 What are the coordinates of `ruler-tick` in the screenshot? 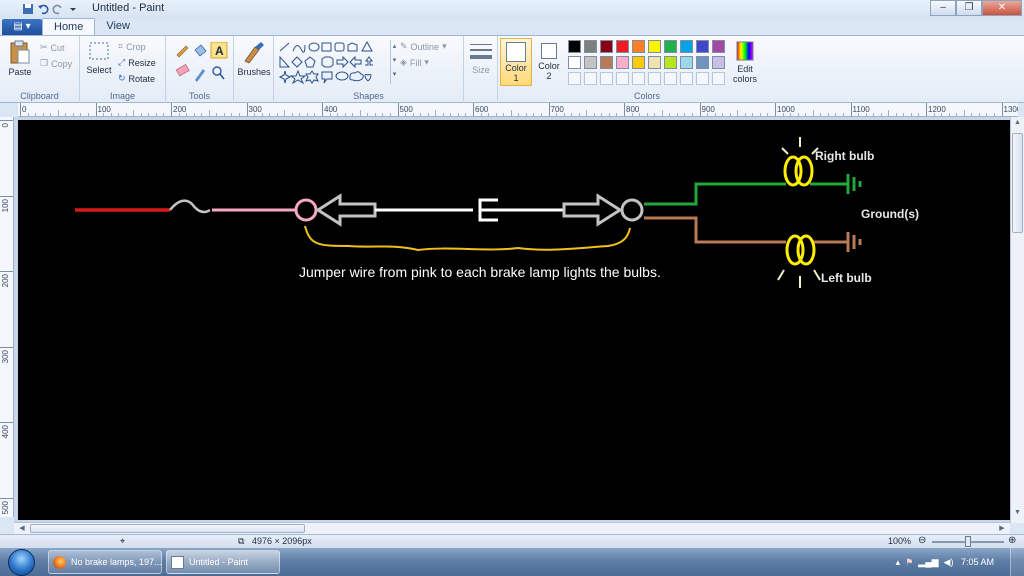 It's located at (851, 109).